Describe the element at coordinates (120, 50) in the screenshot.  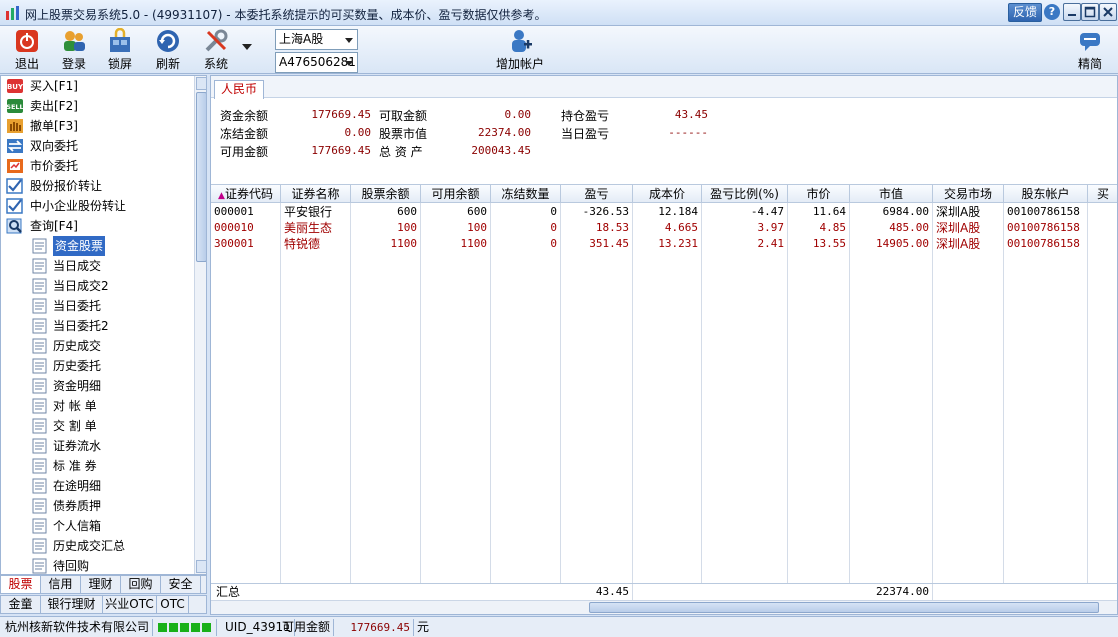
I see `lock-screen-button: 锁屏` at that location.